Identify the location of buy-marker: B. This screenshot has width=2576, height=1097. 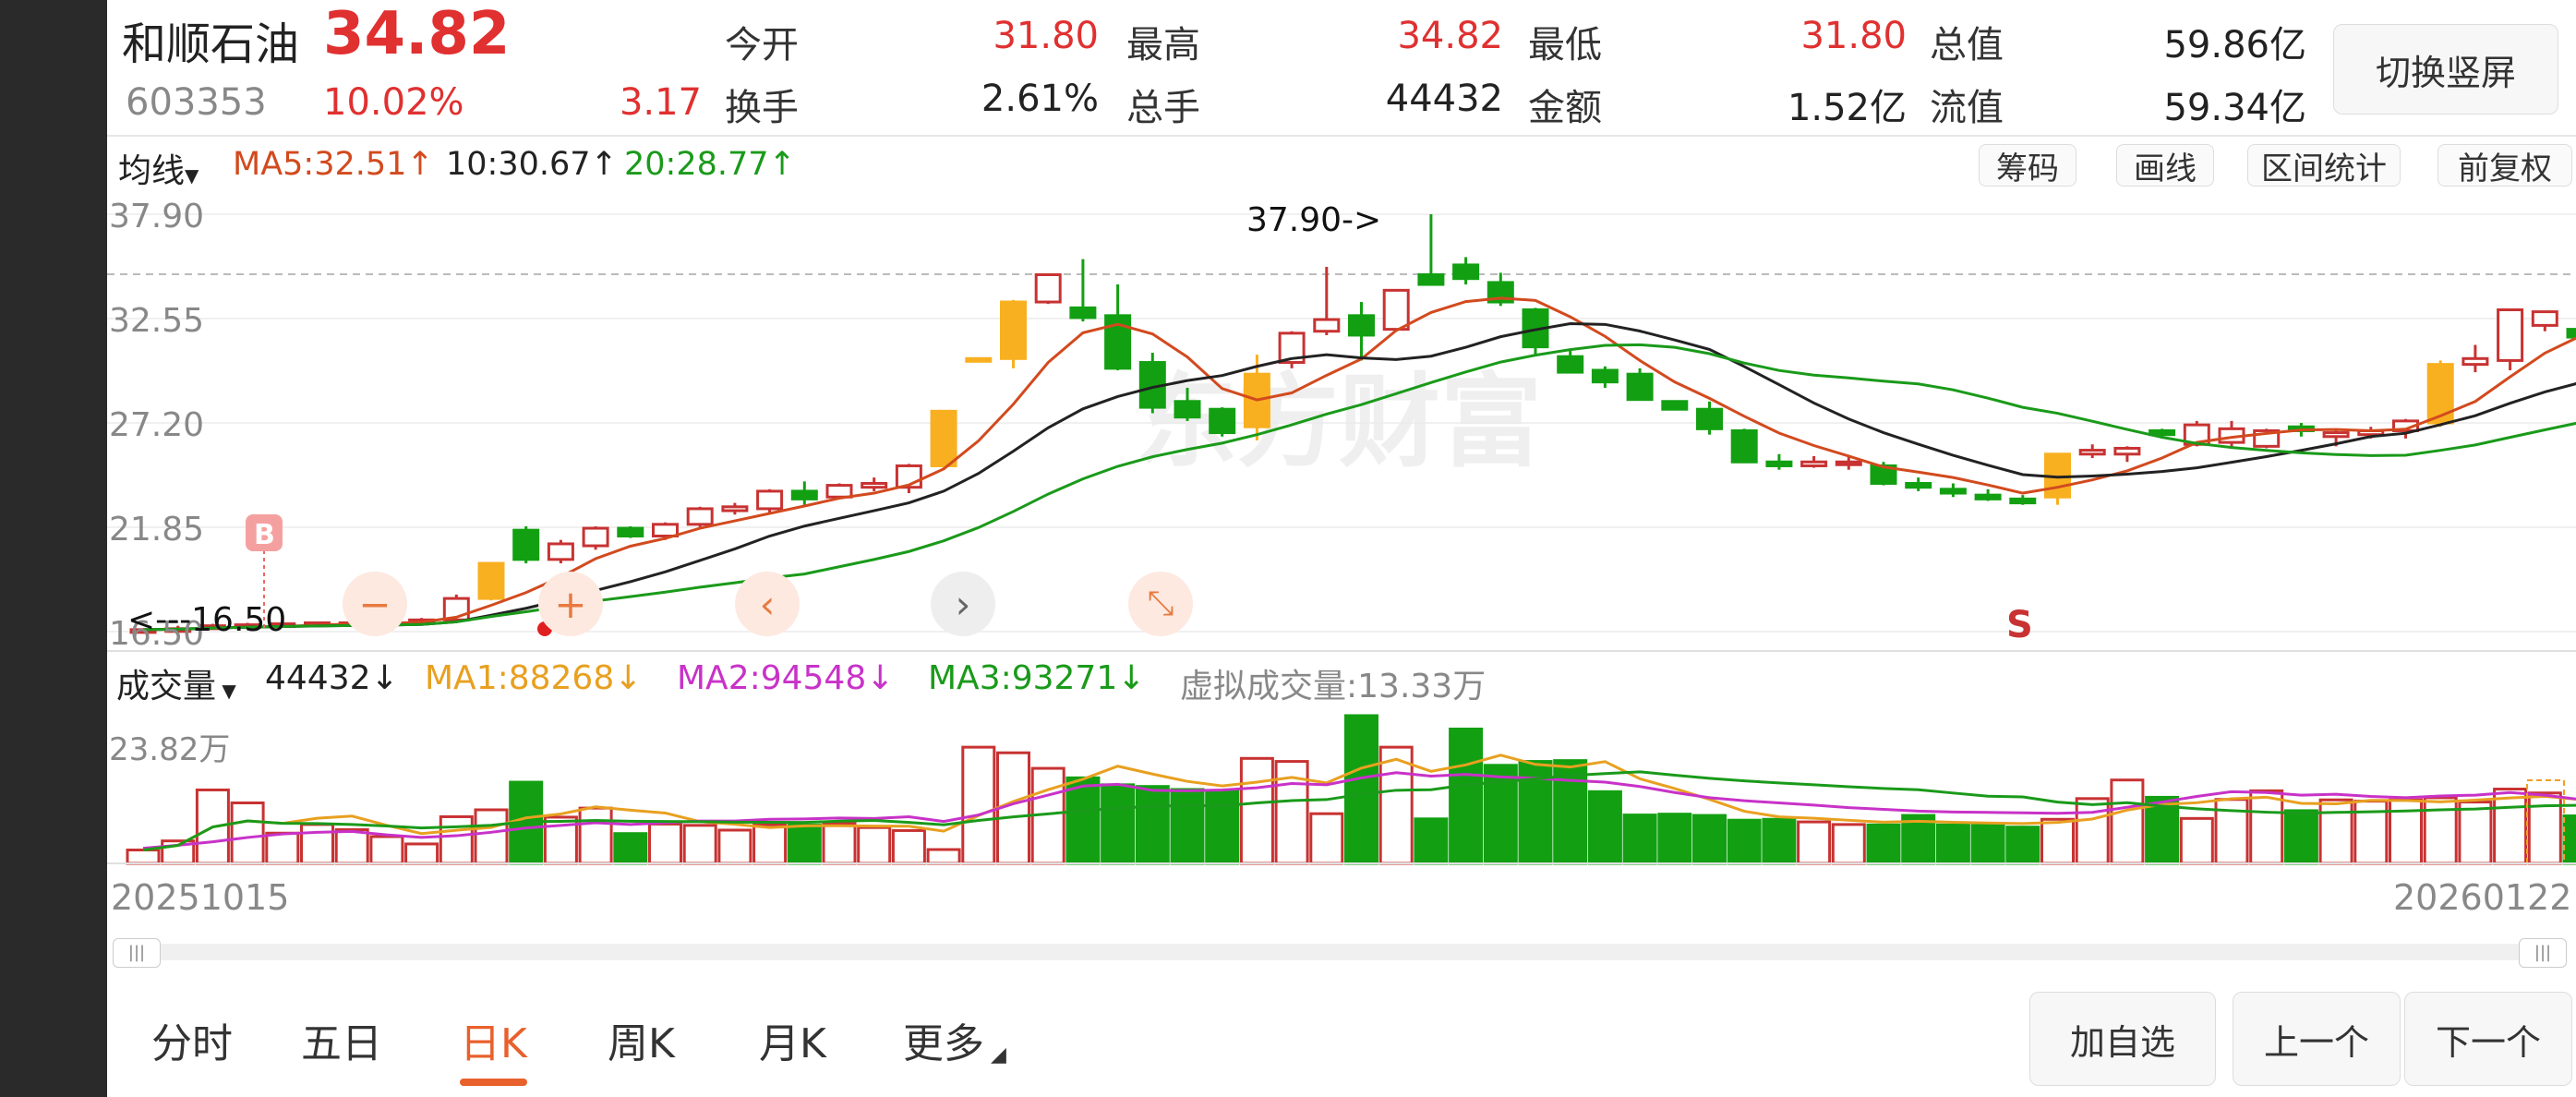
(264, 535).